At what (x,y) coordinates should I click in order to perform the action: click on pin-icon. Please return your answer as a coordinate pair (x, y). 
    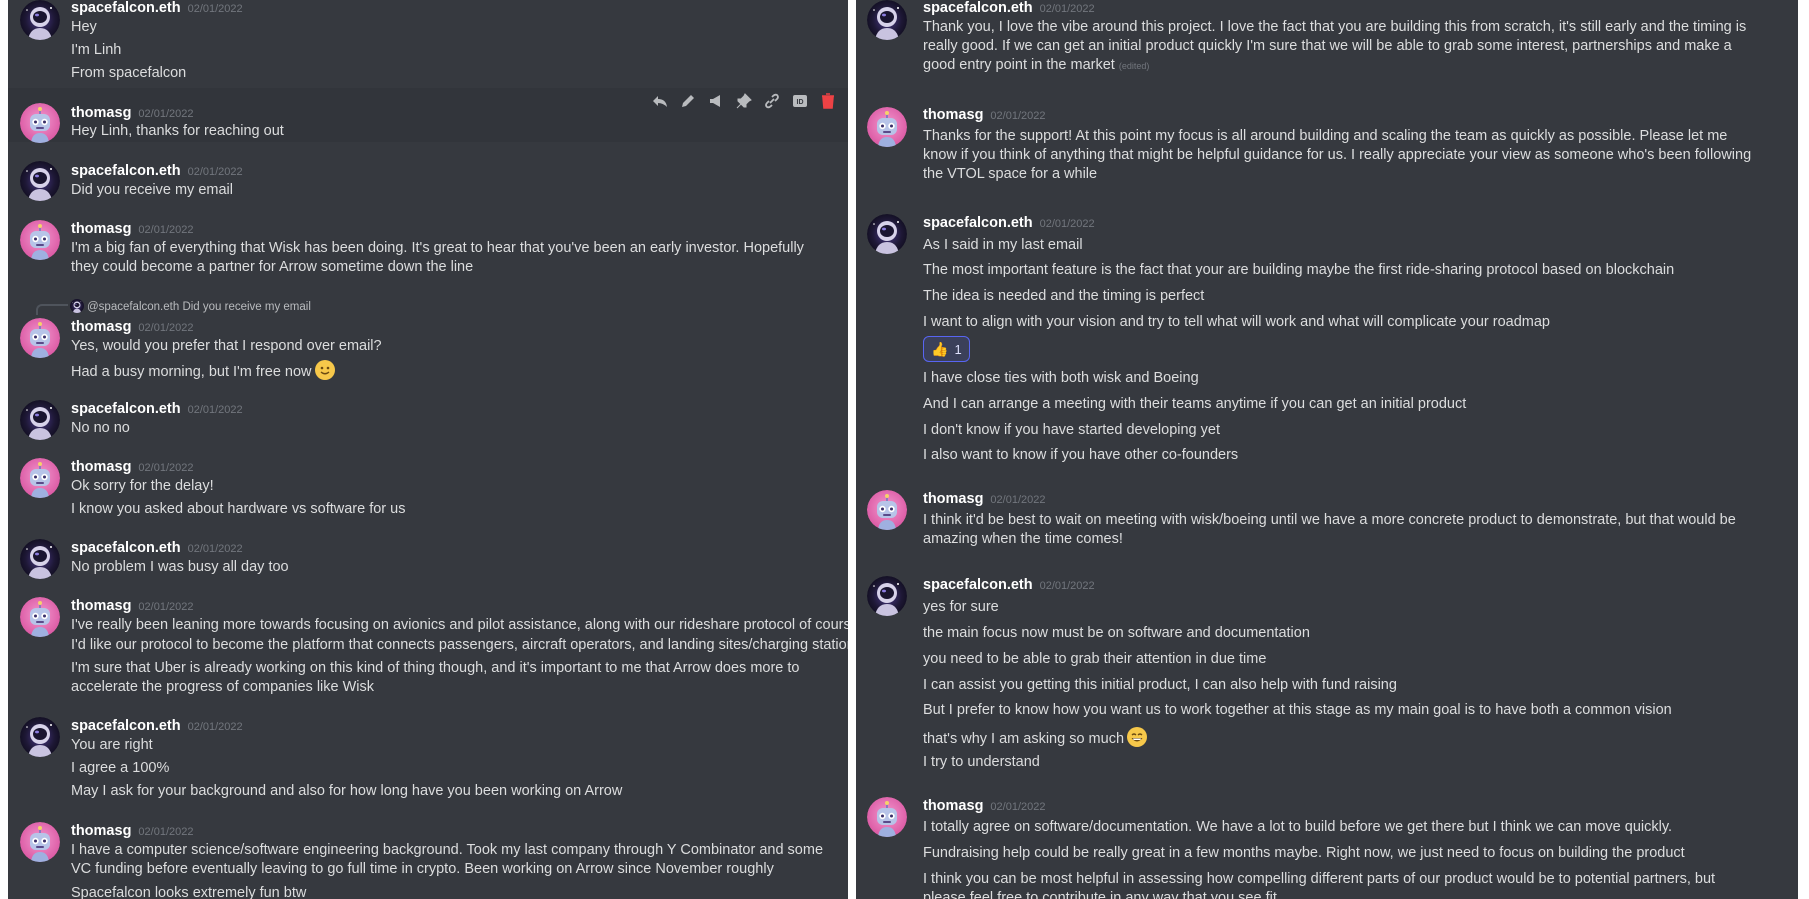
    Looking at the image, I should click on (744, 101).